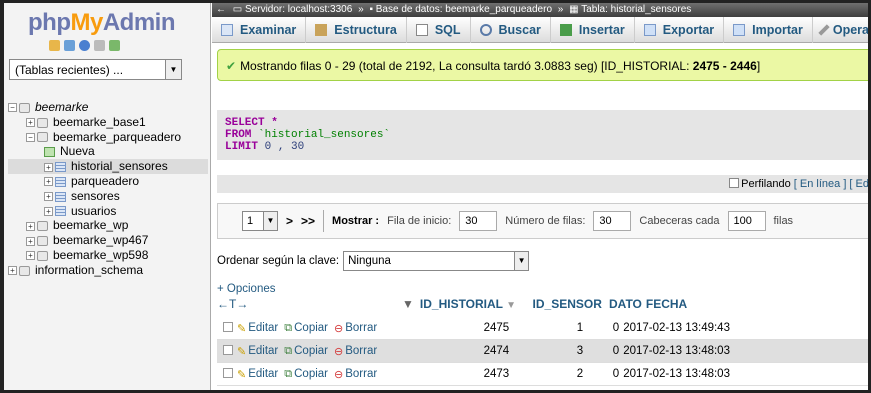  Describe the element at coordinates (458, 374) in the screenshot. I see `cell-id: 2473` at that location.